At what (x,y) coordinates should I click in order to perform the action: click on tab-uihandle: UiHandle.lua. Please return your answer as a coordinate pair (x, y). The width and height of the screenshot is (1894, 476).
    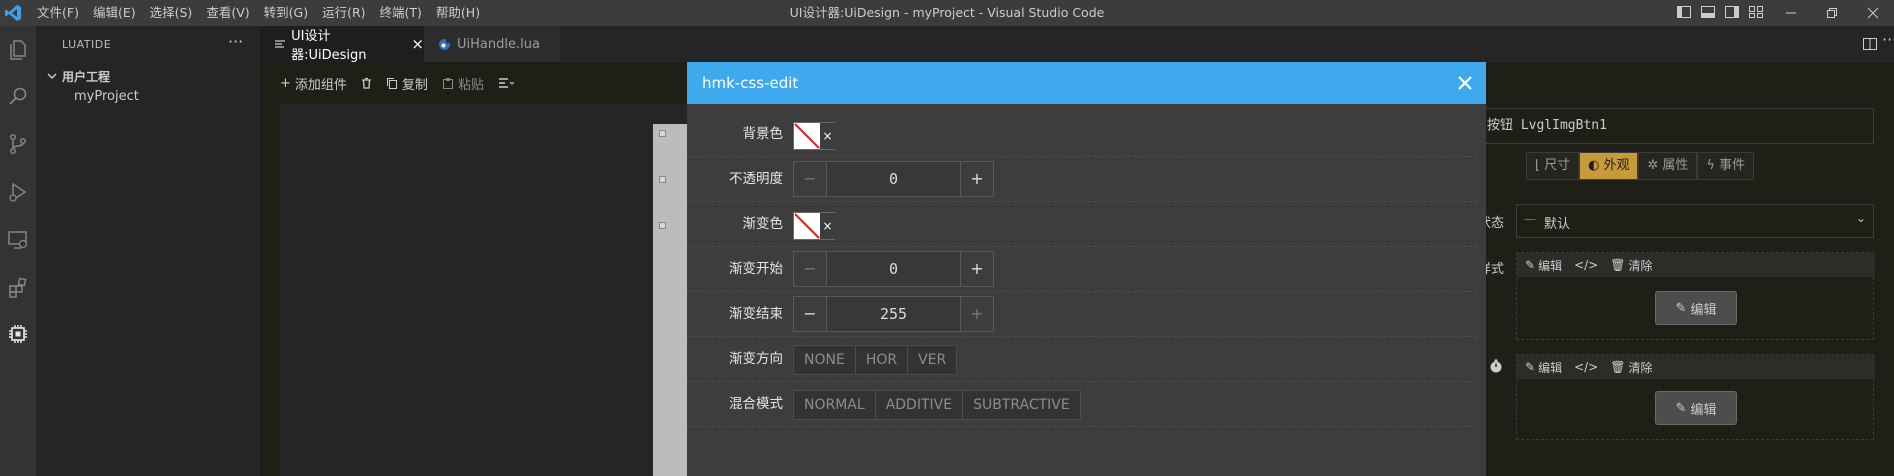
    Looking at the image, I should click on (492, 44).